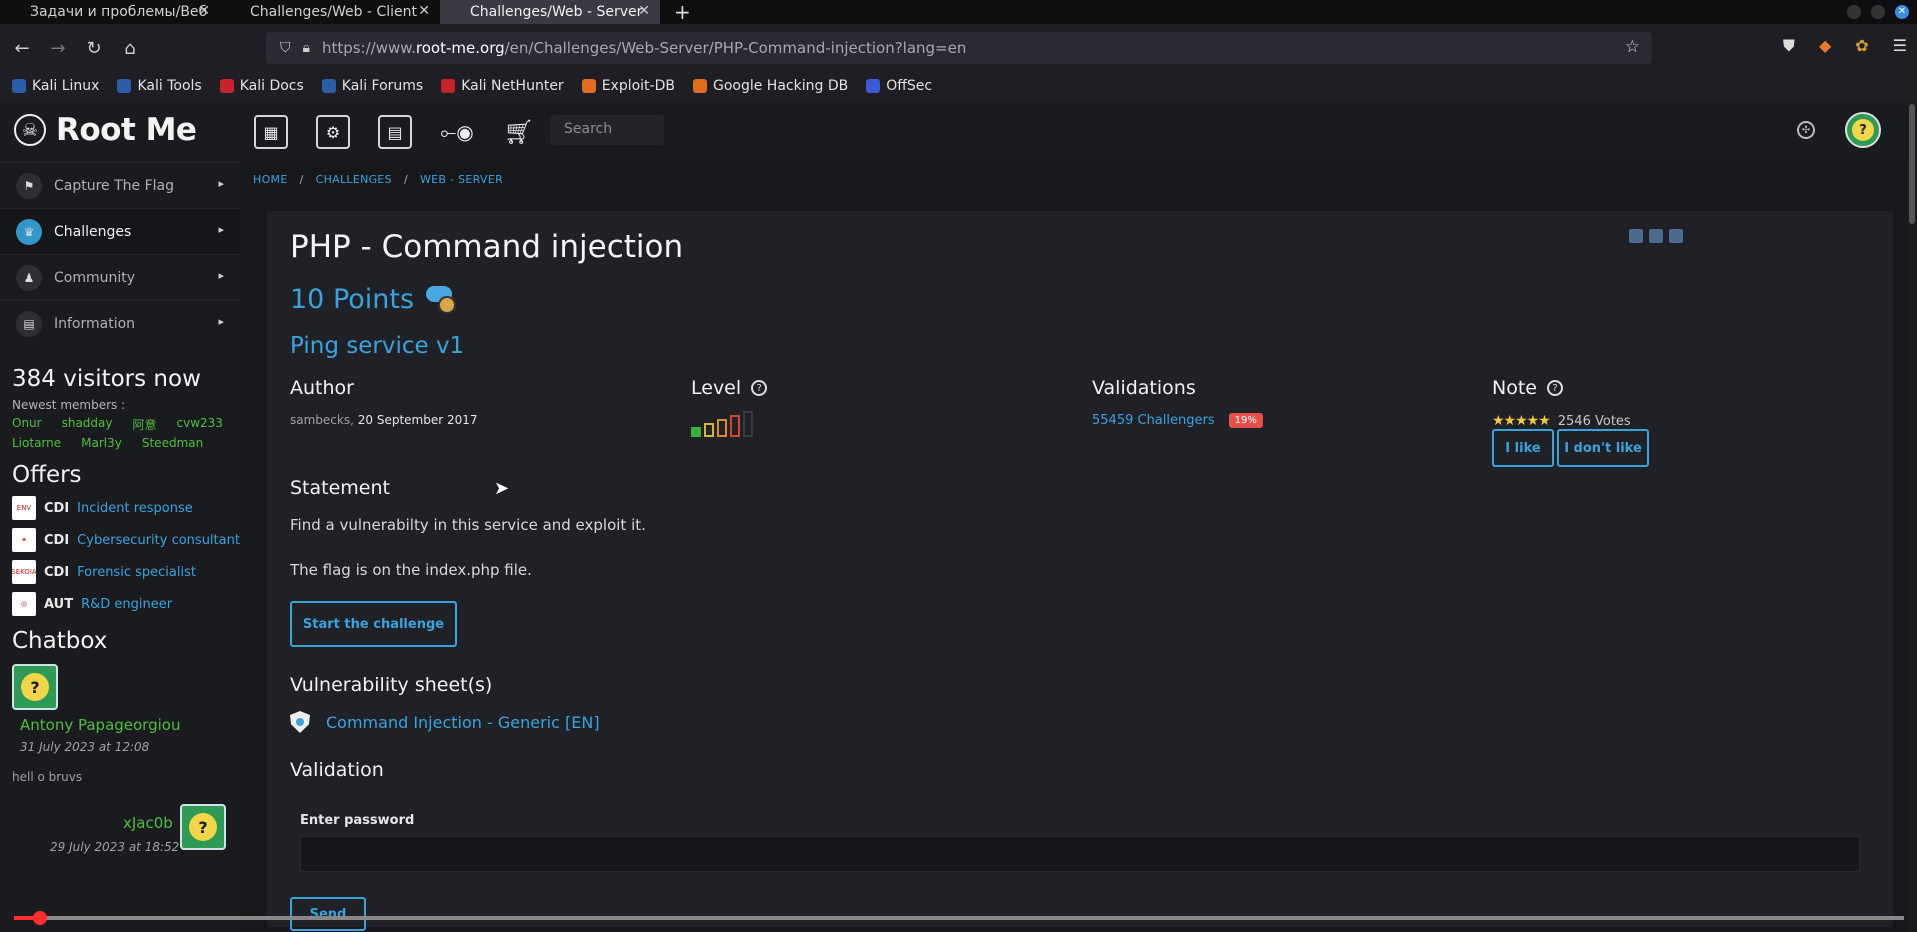  I want to click on sidebar-item-label: Community, so click(95, 277).